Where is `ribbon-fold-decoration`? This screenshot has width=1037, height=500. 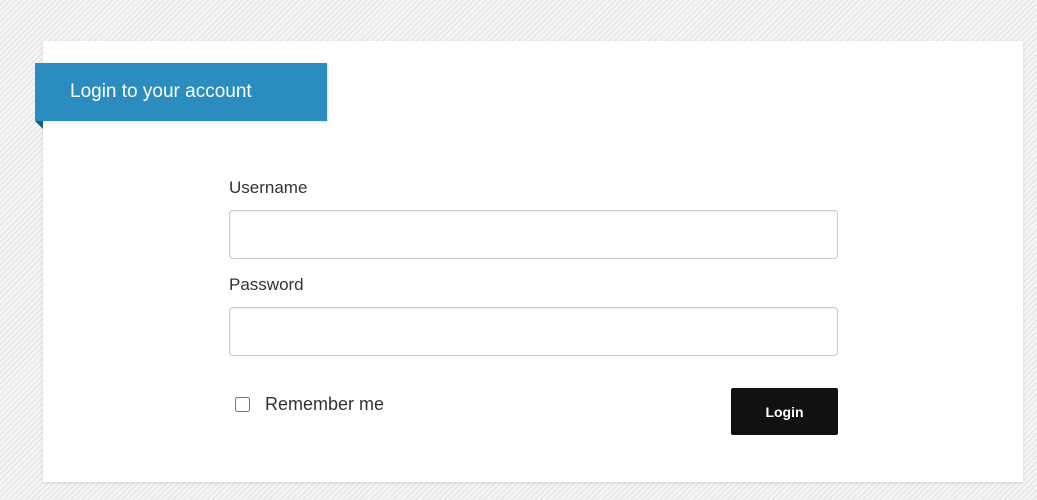 ribbon-fold-decoration is located at coordinates (39, 125).